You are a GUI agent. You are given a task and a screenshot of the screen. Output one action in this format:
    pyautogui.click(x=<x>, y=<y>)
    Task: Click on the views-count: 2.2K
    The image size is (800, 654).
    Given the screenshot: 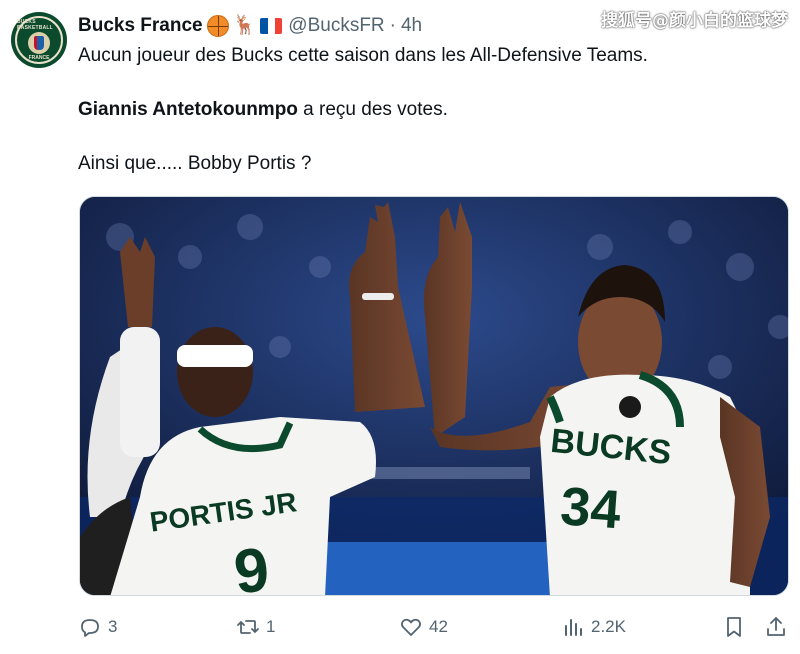 What is the action you would take?
    pyautogui.click(x=608, y=626)
    